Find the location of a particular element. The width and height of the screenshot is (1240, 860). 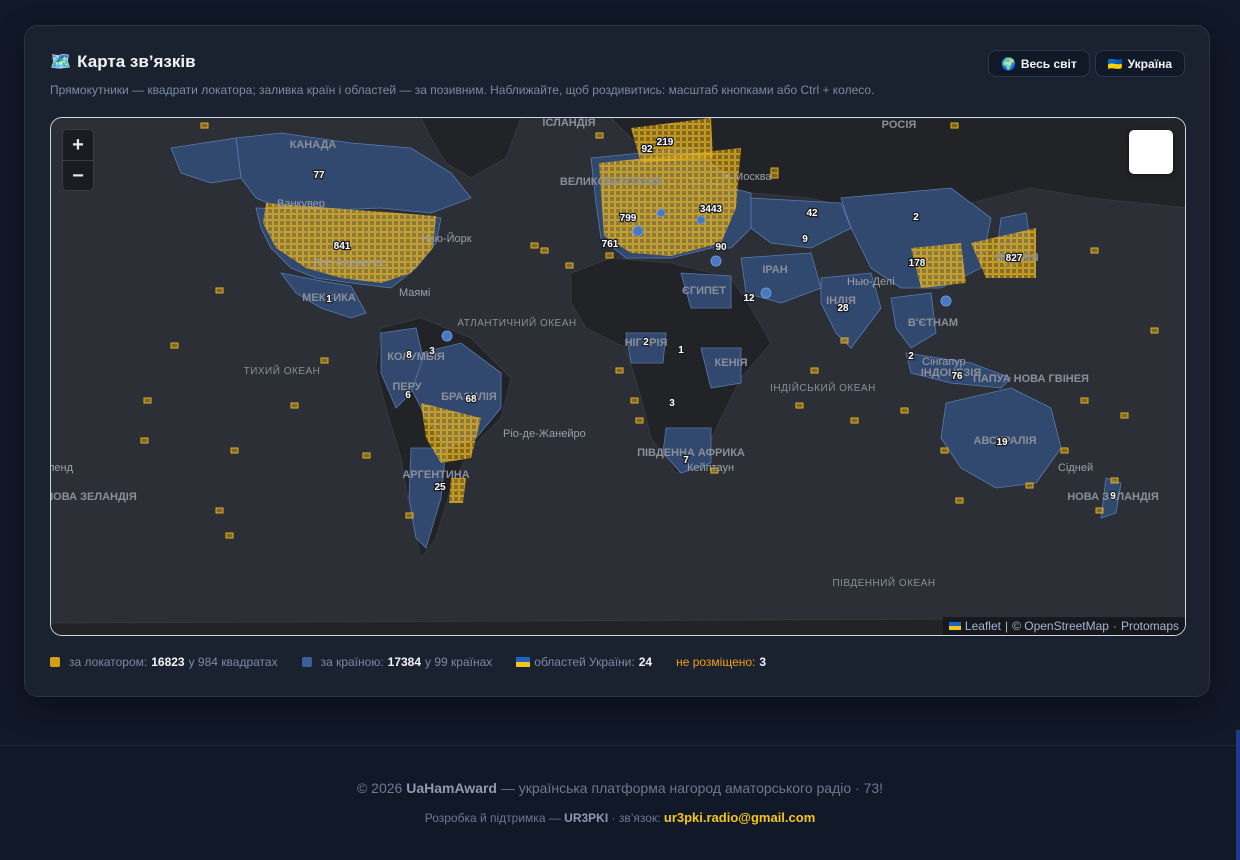

legend-locator-label: за локатором: is located at coordinates (108, 662).